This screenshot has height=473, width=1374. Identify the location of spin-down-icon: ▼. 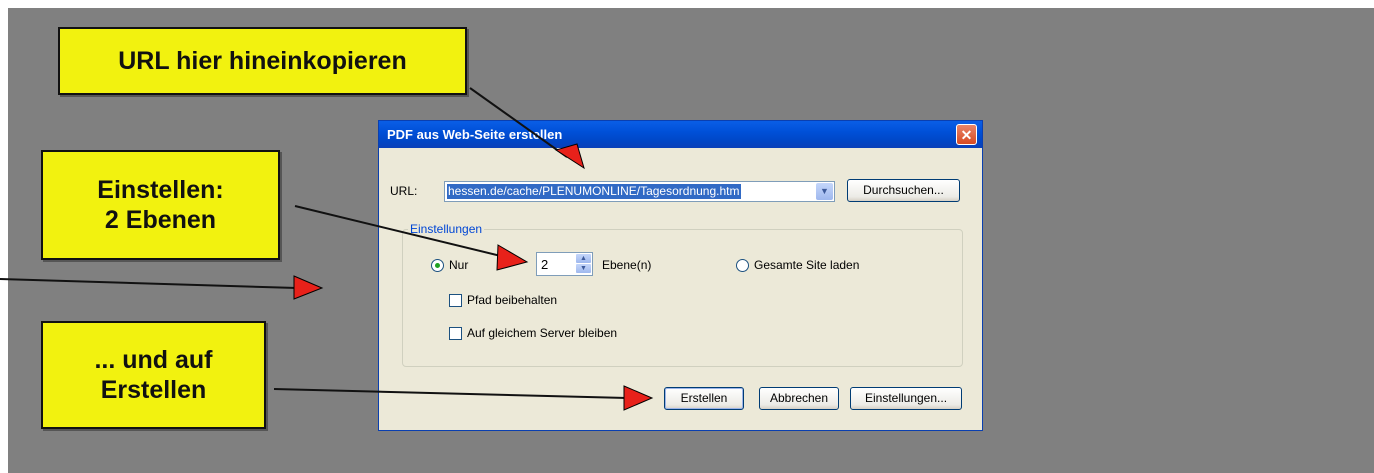
(583, 268).